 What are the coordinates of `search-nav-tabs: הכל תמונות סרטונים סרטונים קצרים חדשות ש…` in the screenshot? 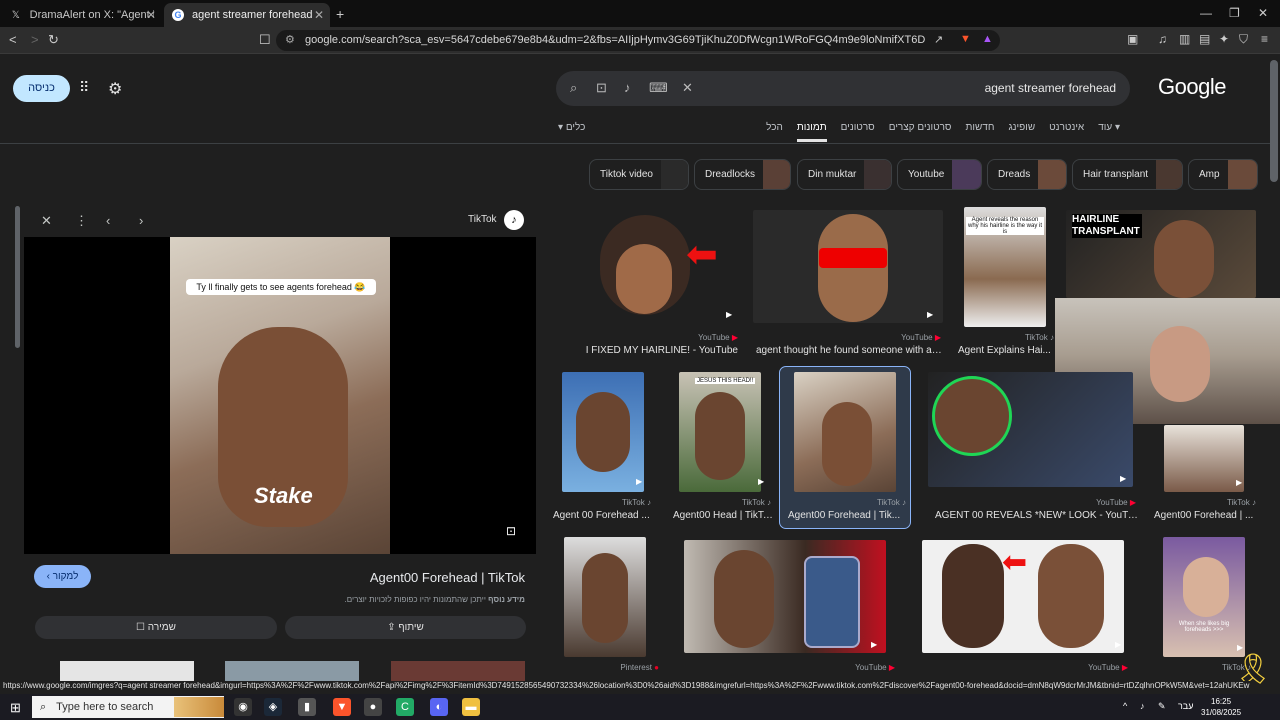 It's located at (943, 132).